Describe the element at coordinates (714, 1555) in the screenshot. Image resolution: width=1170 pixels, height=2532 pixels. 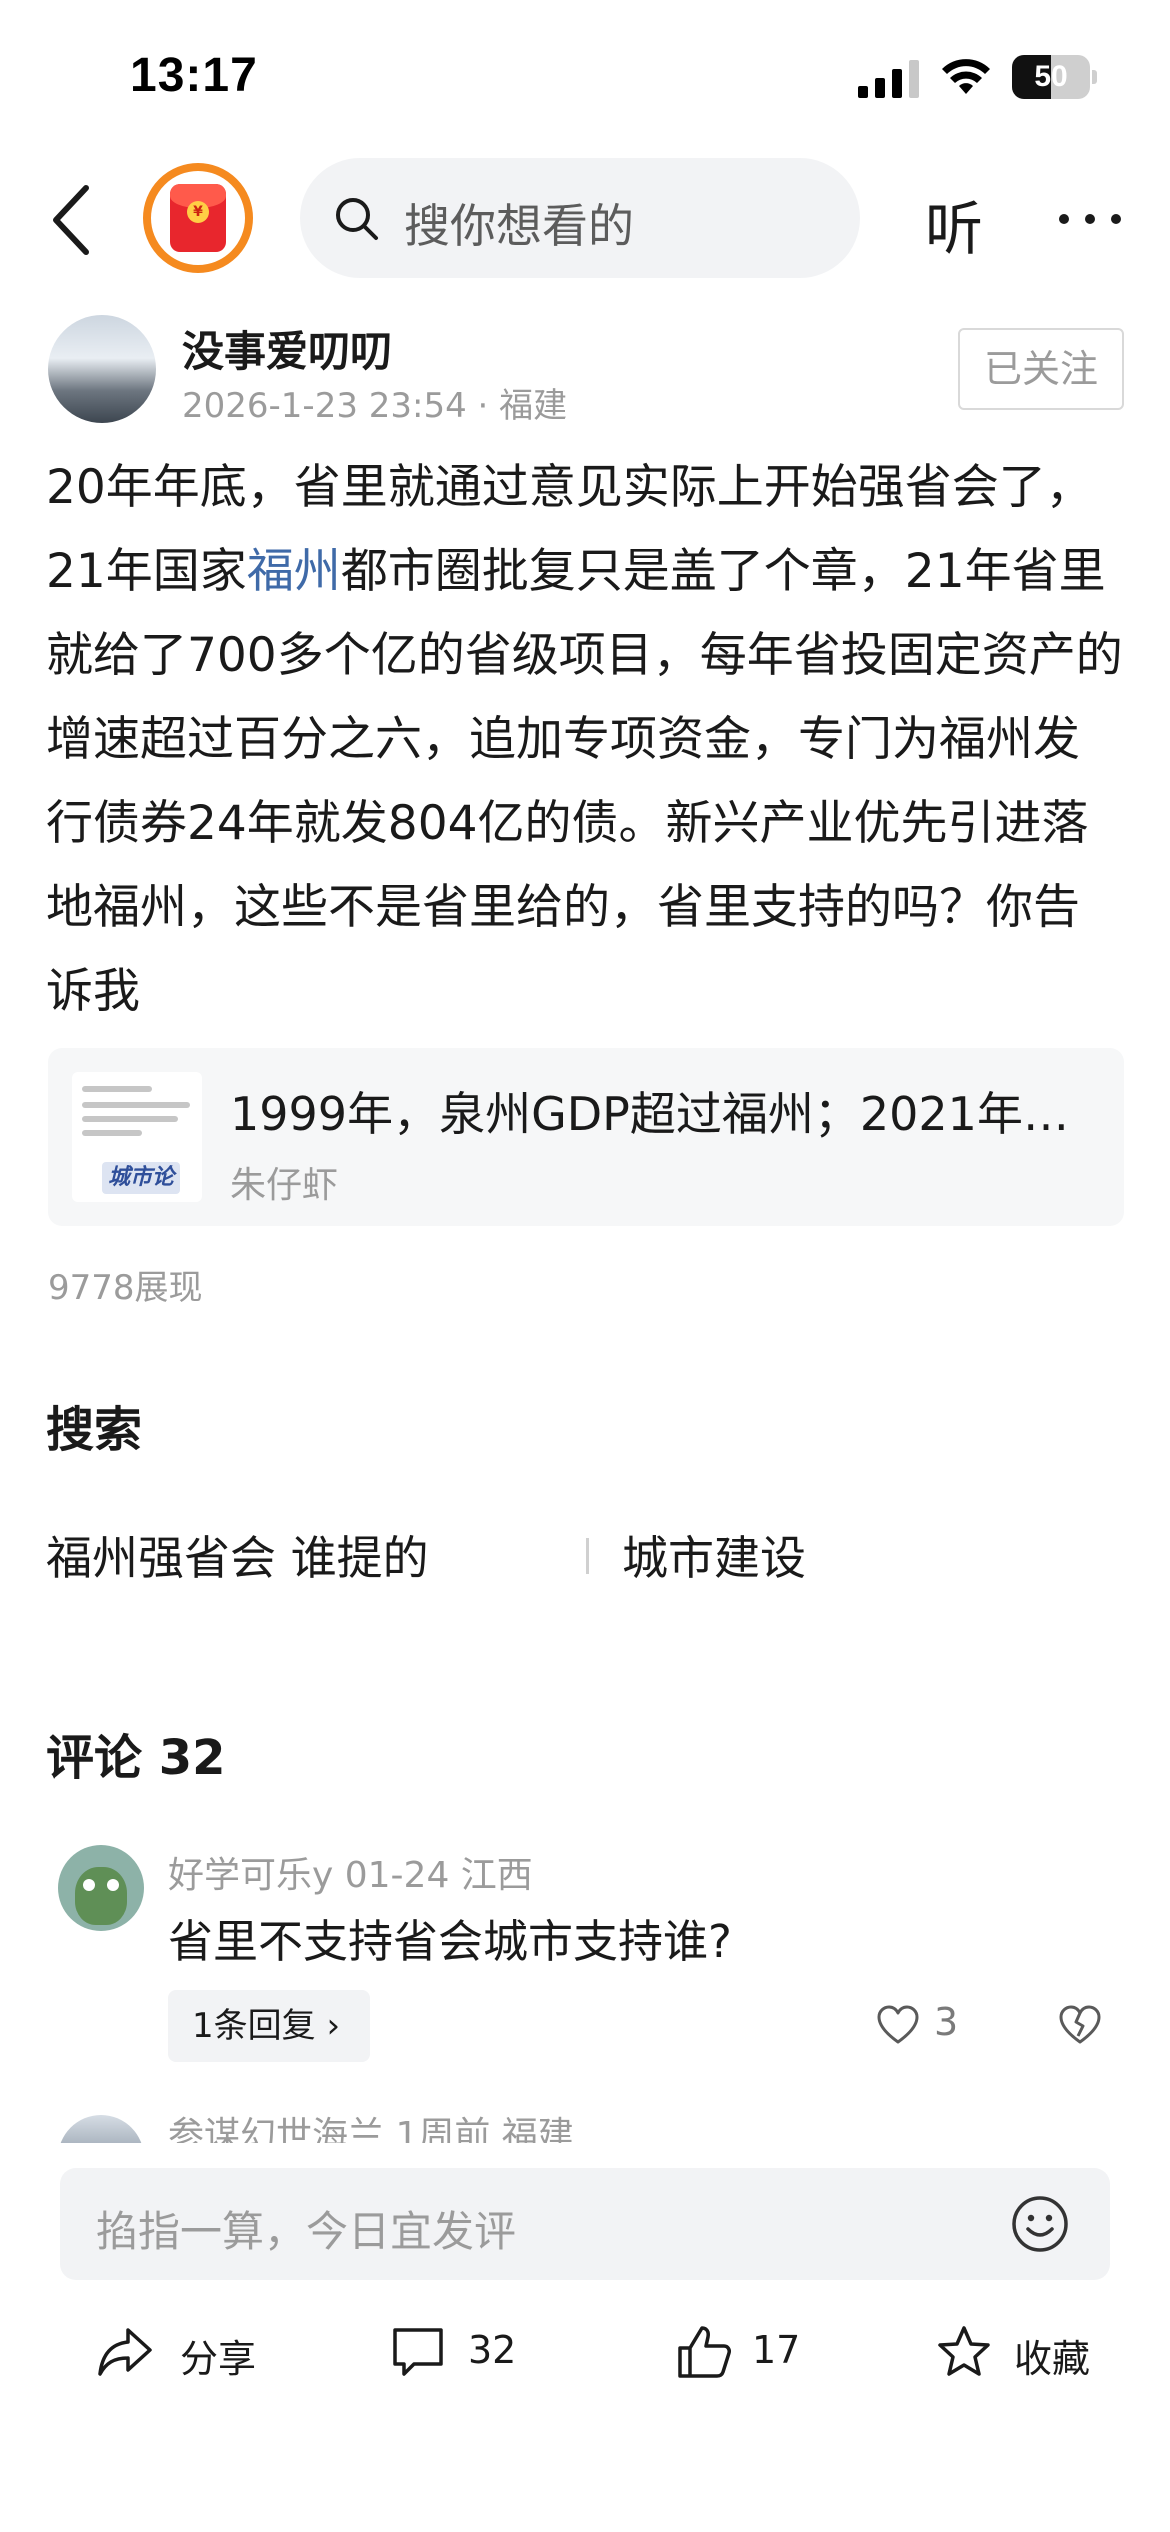
I see `search-suggestion: 城市建设` at that location.